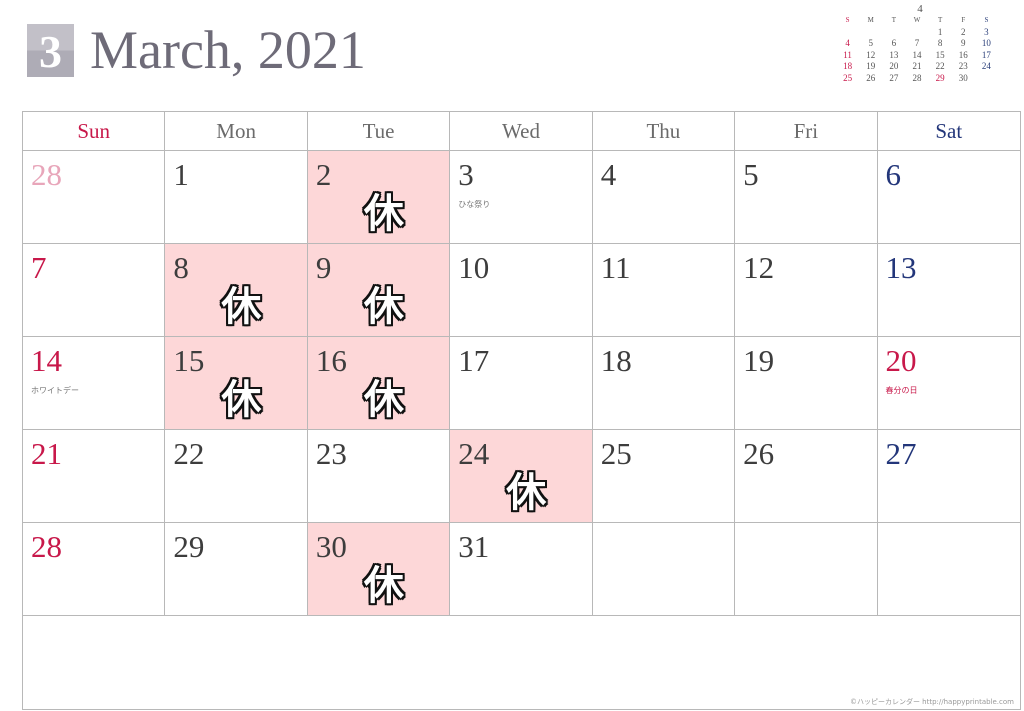 The height and width of the screenshot is (711, 1024). What do you see at coordinates (806, 383) in the screenshot?
I see `day-cell: 19` at bounding box center [806, 383].